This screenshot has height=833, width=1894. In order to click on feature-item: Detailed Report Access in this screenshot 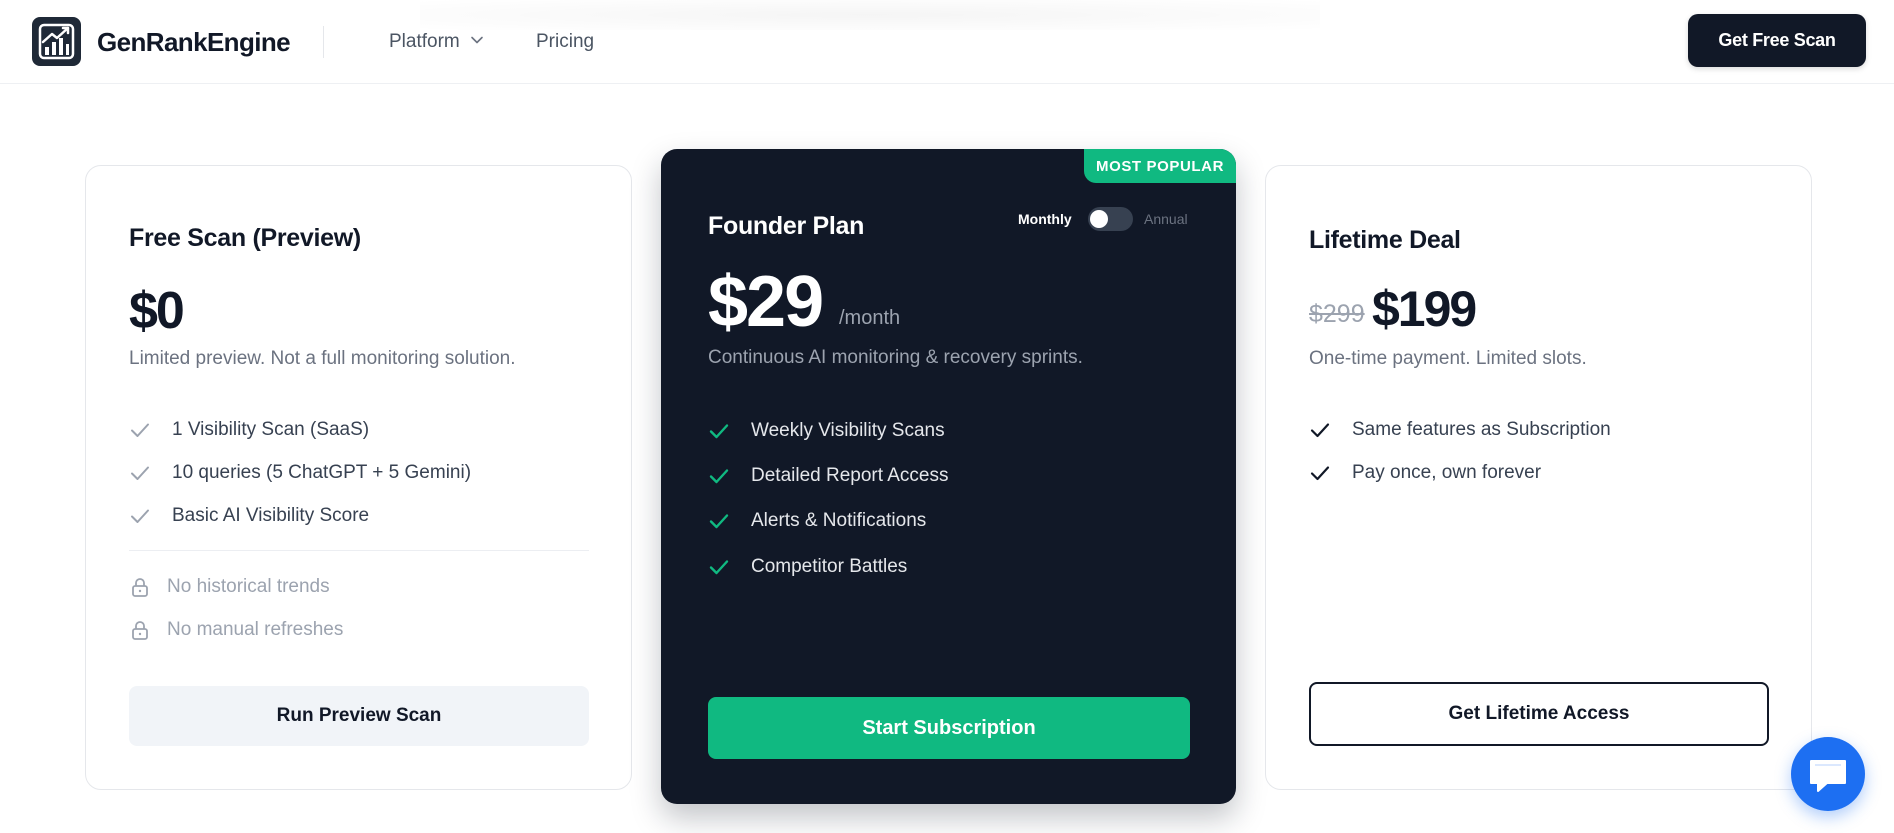, I will do `click(828, 476)`.